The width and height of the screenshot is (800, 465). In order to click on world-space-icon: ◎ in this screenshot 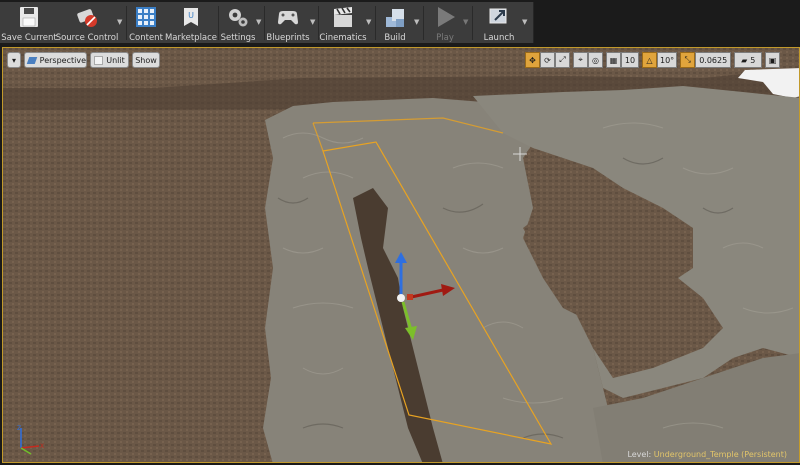, I will do `click(595, 60)`.